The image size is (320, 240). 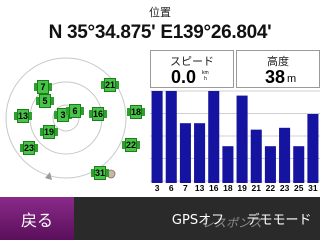 I want to click on gps-off-button: GPSオフ, so click(x=198, y=218).